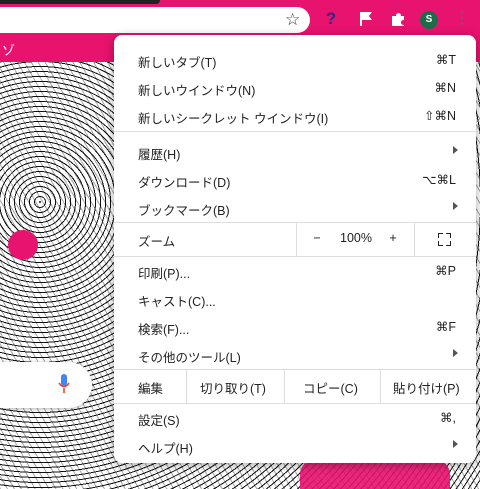  I want to click on menu-item-bookmarks: ブックマーク(B), so click(295, 207).